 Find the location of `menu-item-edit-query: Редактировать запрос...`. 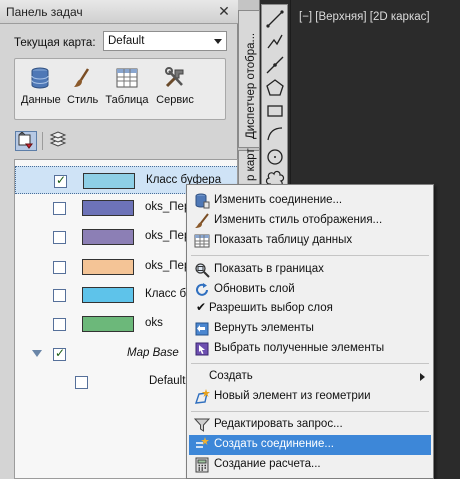

menu-item-edit-query: Редактировать запрос... is located at coordinates (310, 425).